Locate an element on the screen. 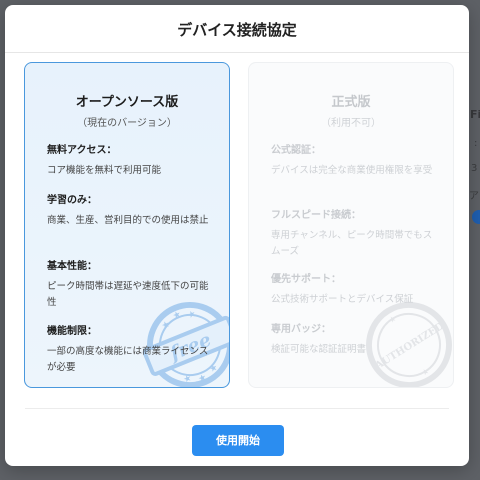 This screenshot has width=480, height=480. feature-item: 専用バッジ： 検証可能な認証証明書 is located at coordinates (352, 340).